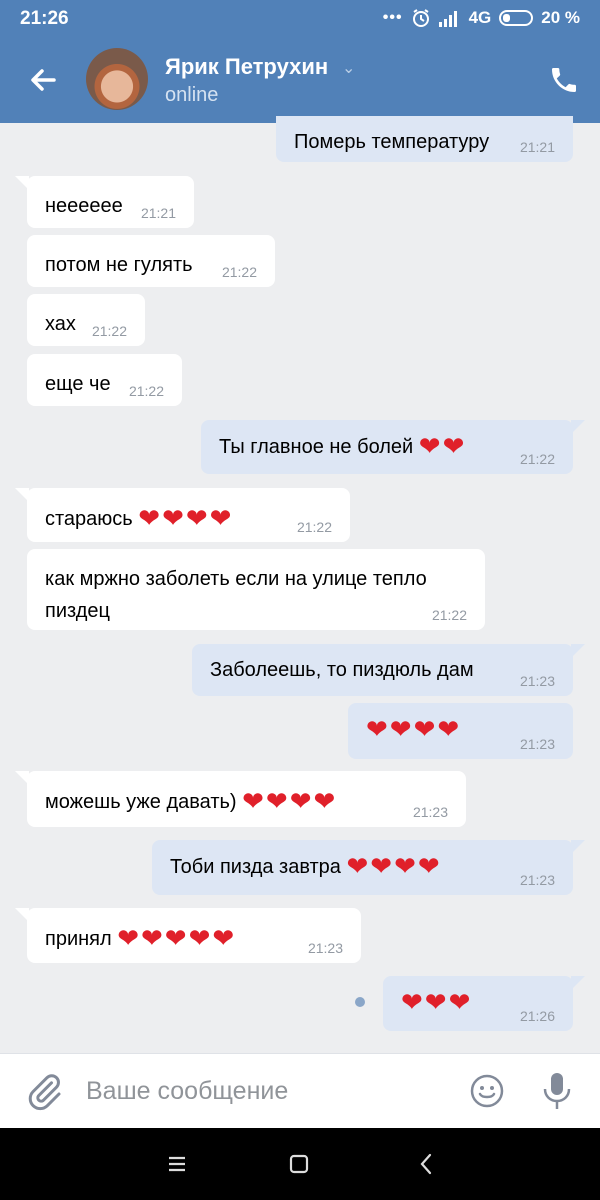 The height and width of the screenshot is (1200, 600). I want to click on message-text: Тоби пизда завтра, so click(255, 867).